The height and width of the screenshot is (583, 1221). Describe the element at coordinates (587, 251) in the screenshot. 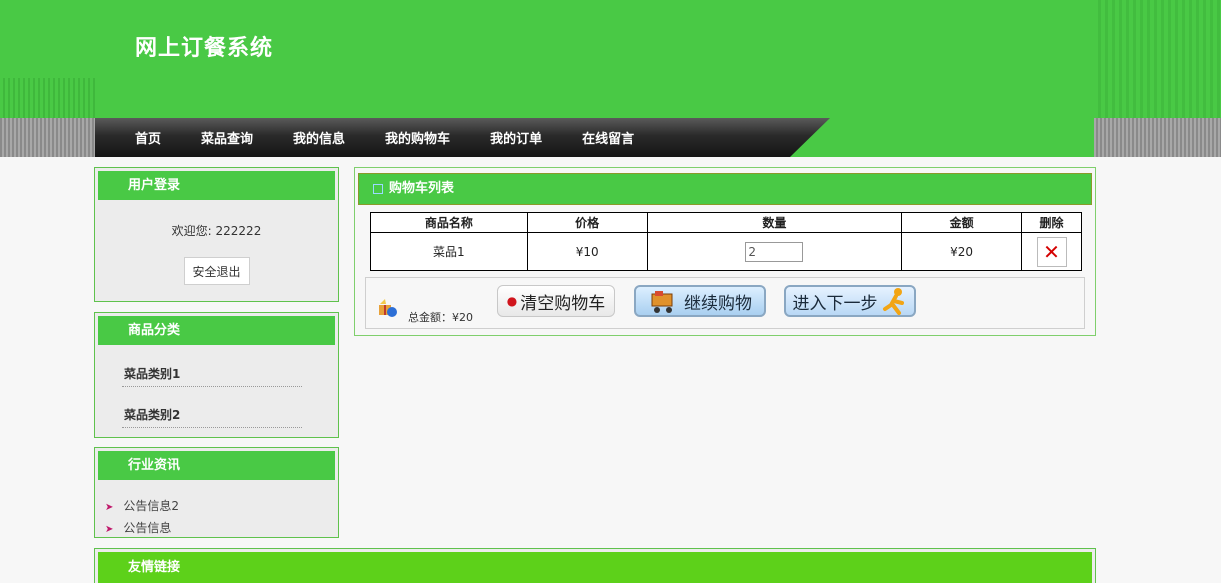

I see `item-price: ¥10` at that location.